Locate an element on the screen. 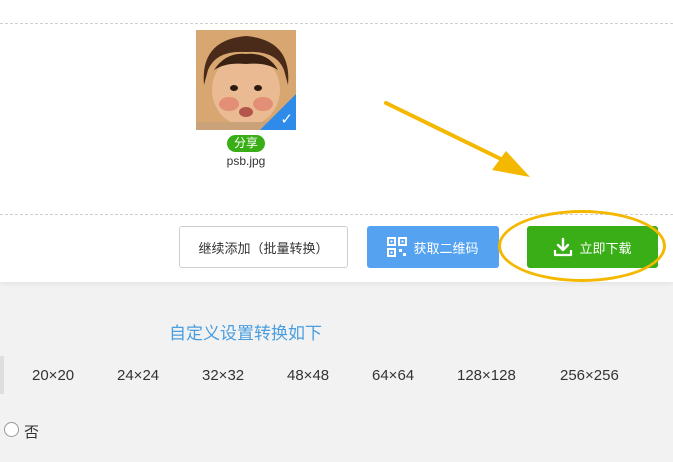 The height and width of the screenshot is (462, 673). dashed-divider-bottom is located at coordinates (336, 214).